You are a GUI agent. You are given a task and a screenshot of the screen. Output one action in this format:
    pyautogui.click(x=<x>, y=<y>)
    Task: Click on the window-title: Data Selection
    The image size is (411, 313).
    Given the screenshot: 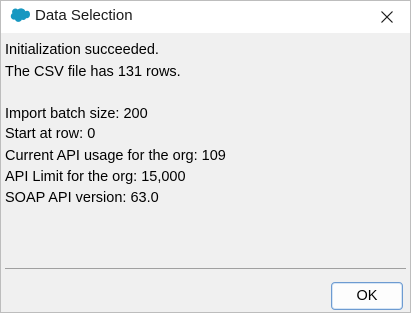 What is the action you would take?
    pyautogui.click(x=84, y=15)
    